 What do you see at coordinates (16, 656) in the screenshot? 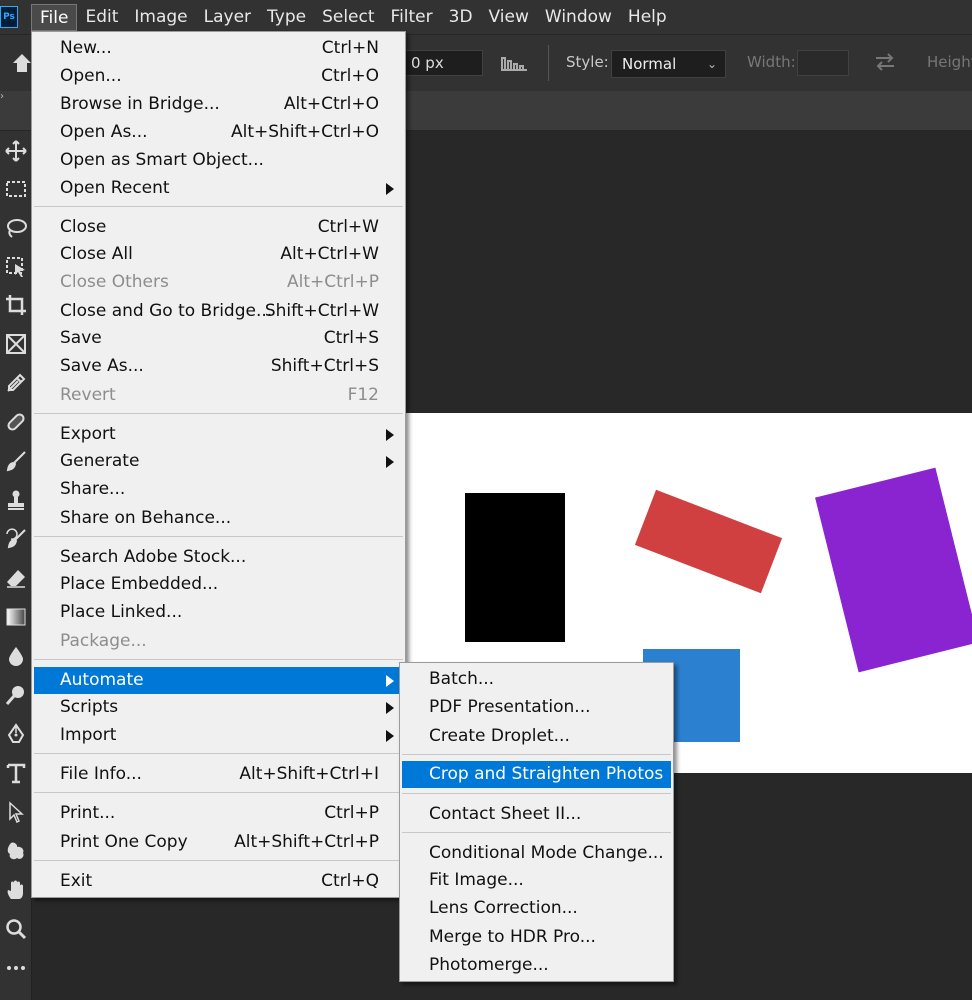
I see `blur-icon` at bounding box center [16, 656].